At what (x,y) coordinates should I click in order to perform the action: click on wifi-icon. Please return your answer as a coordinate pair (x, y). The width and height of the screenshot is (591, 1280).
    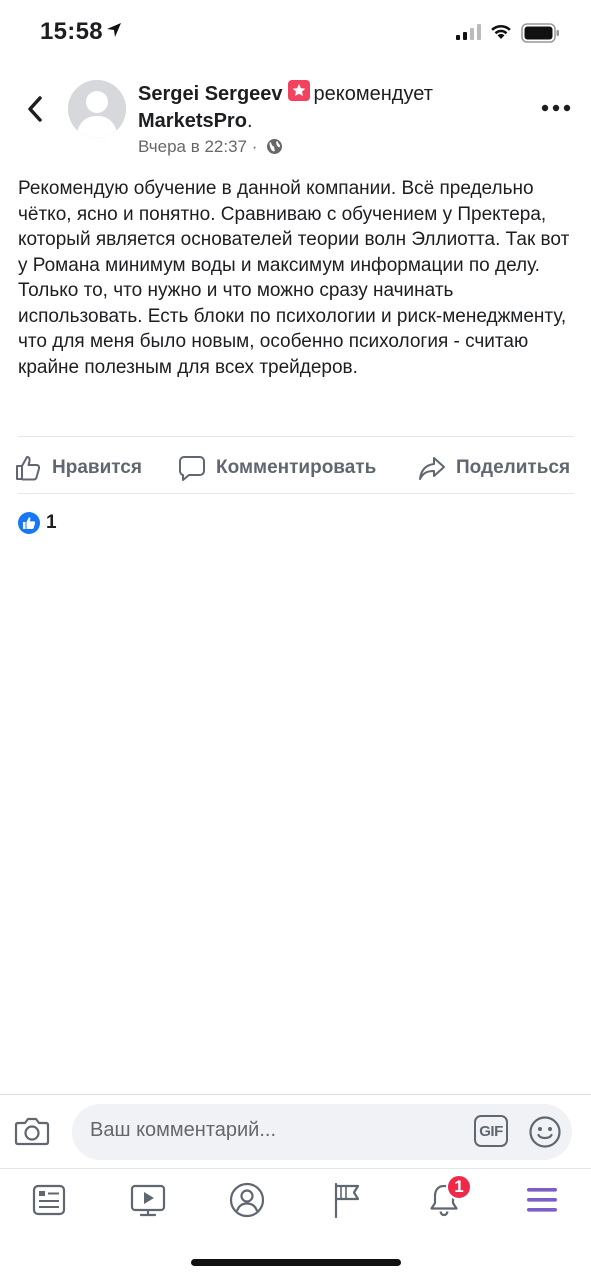
    Looking at the image, I should click on (501, 31).